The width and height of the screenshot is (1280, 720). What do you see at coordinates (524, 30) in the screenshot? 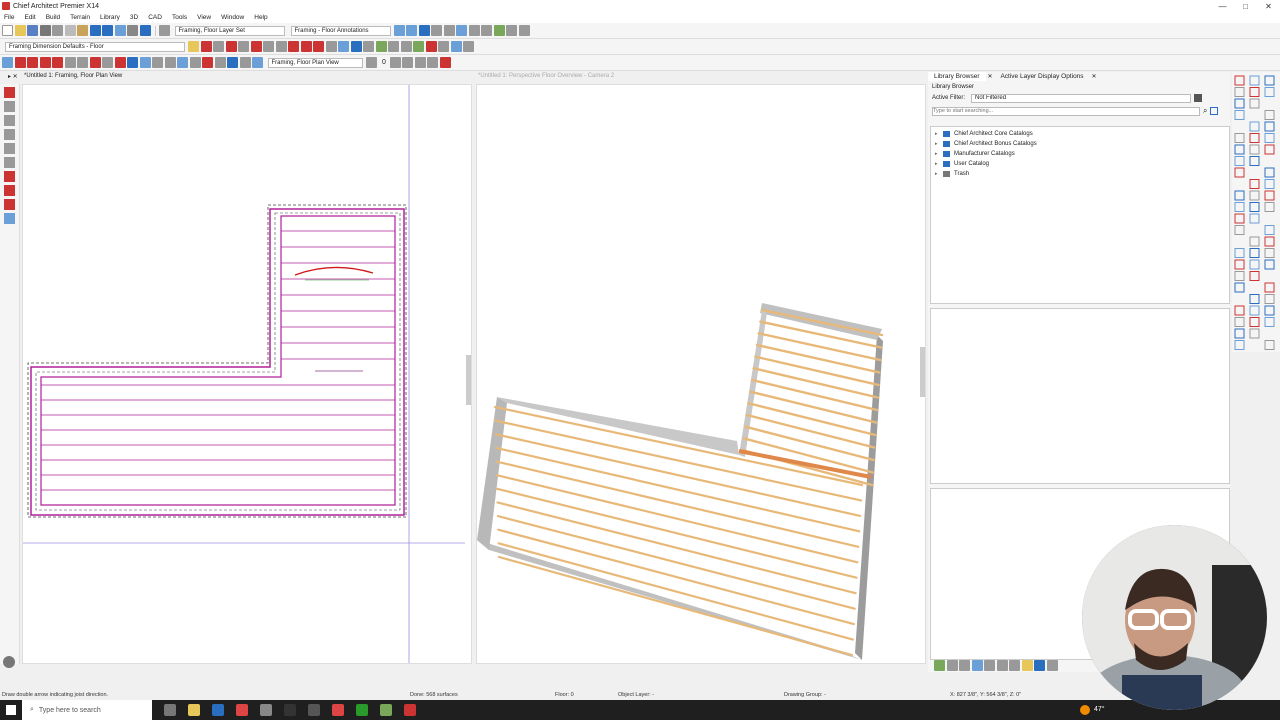
I see `settings-icon` at bounding box center [524, 30].